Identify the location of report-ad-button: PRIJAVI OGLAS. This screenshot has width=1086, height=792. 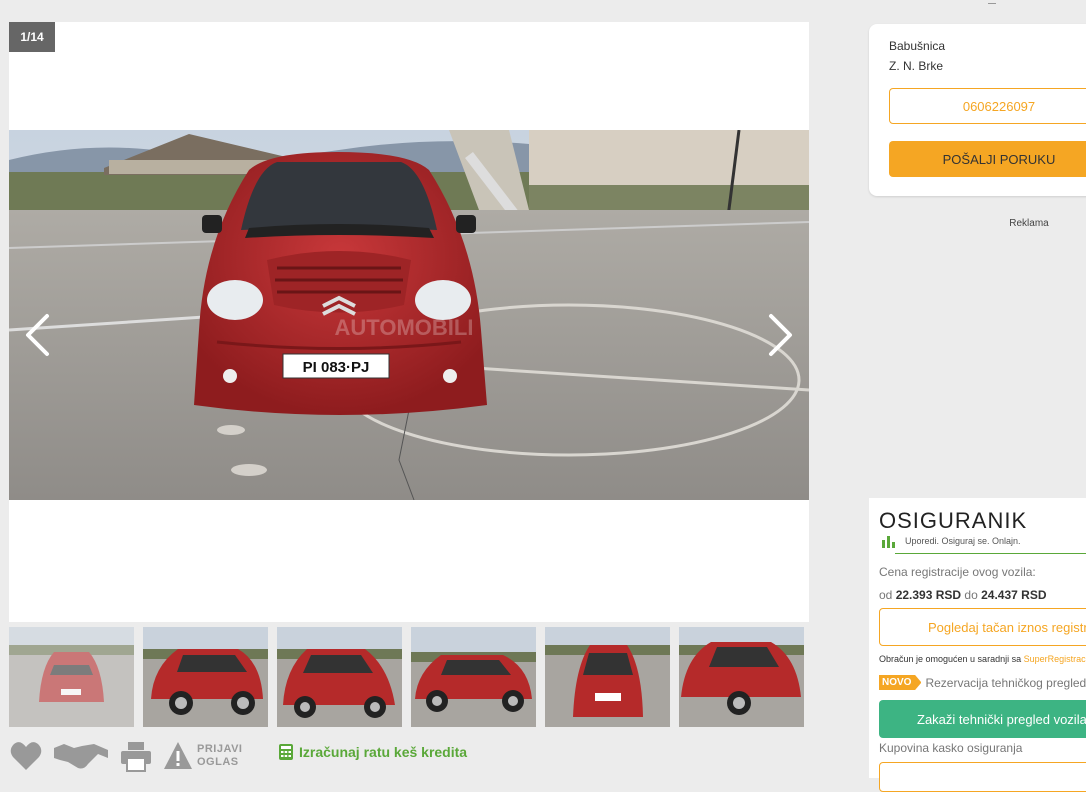
(202, 756).